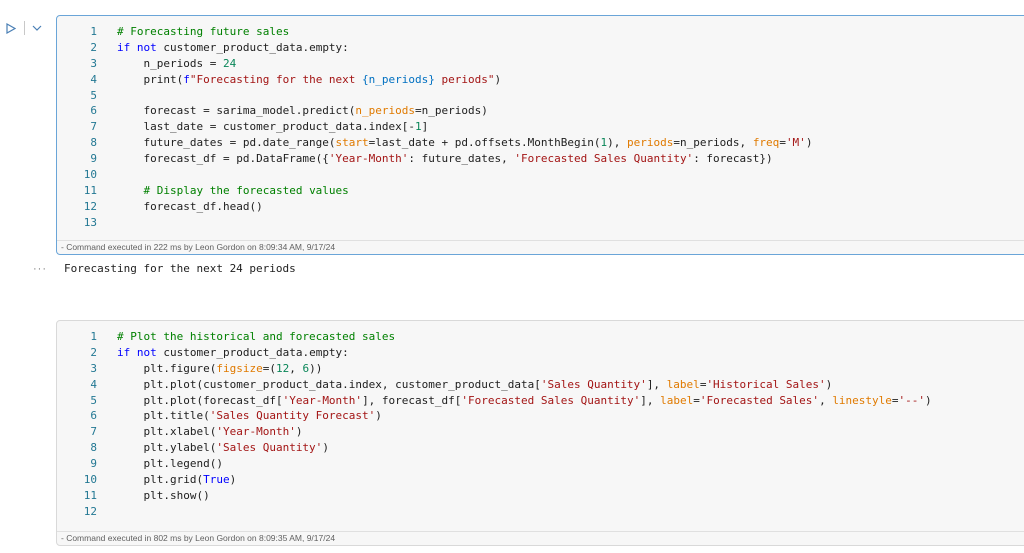  I want to click on play-icon, so click(11, 28).